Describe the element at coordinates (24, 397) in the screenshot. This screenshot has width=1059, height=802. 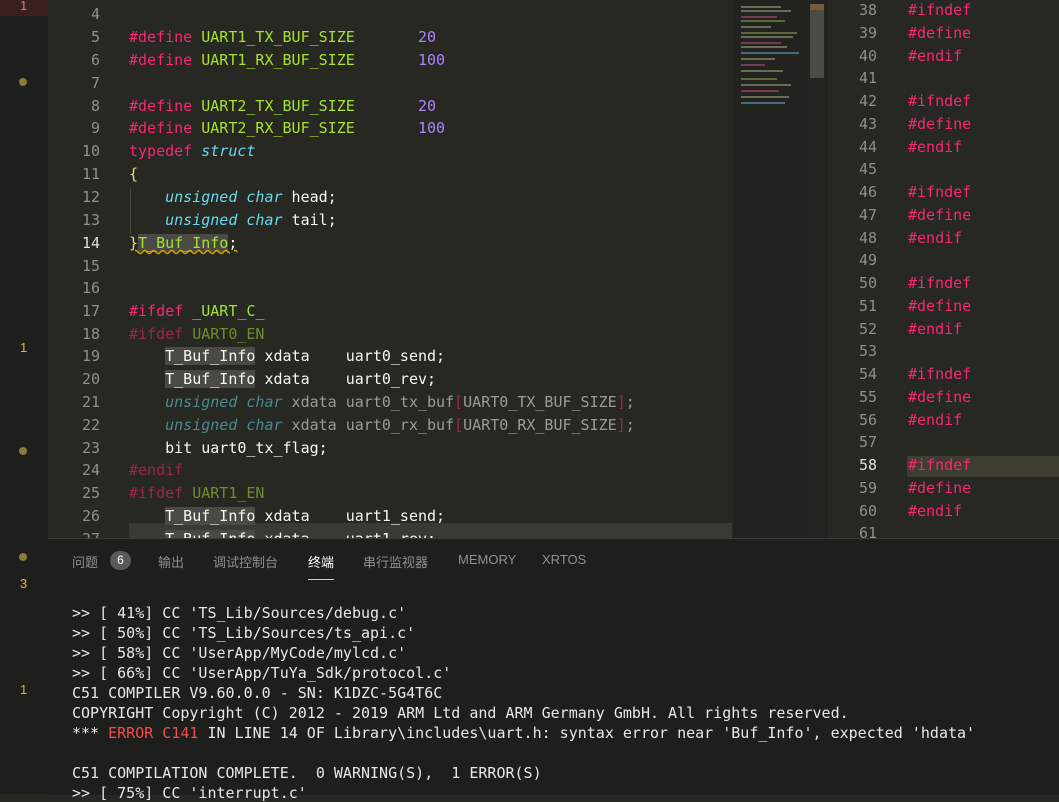
I see `left-gutter: 1 1 3 1` at that location.